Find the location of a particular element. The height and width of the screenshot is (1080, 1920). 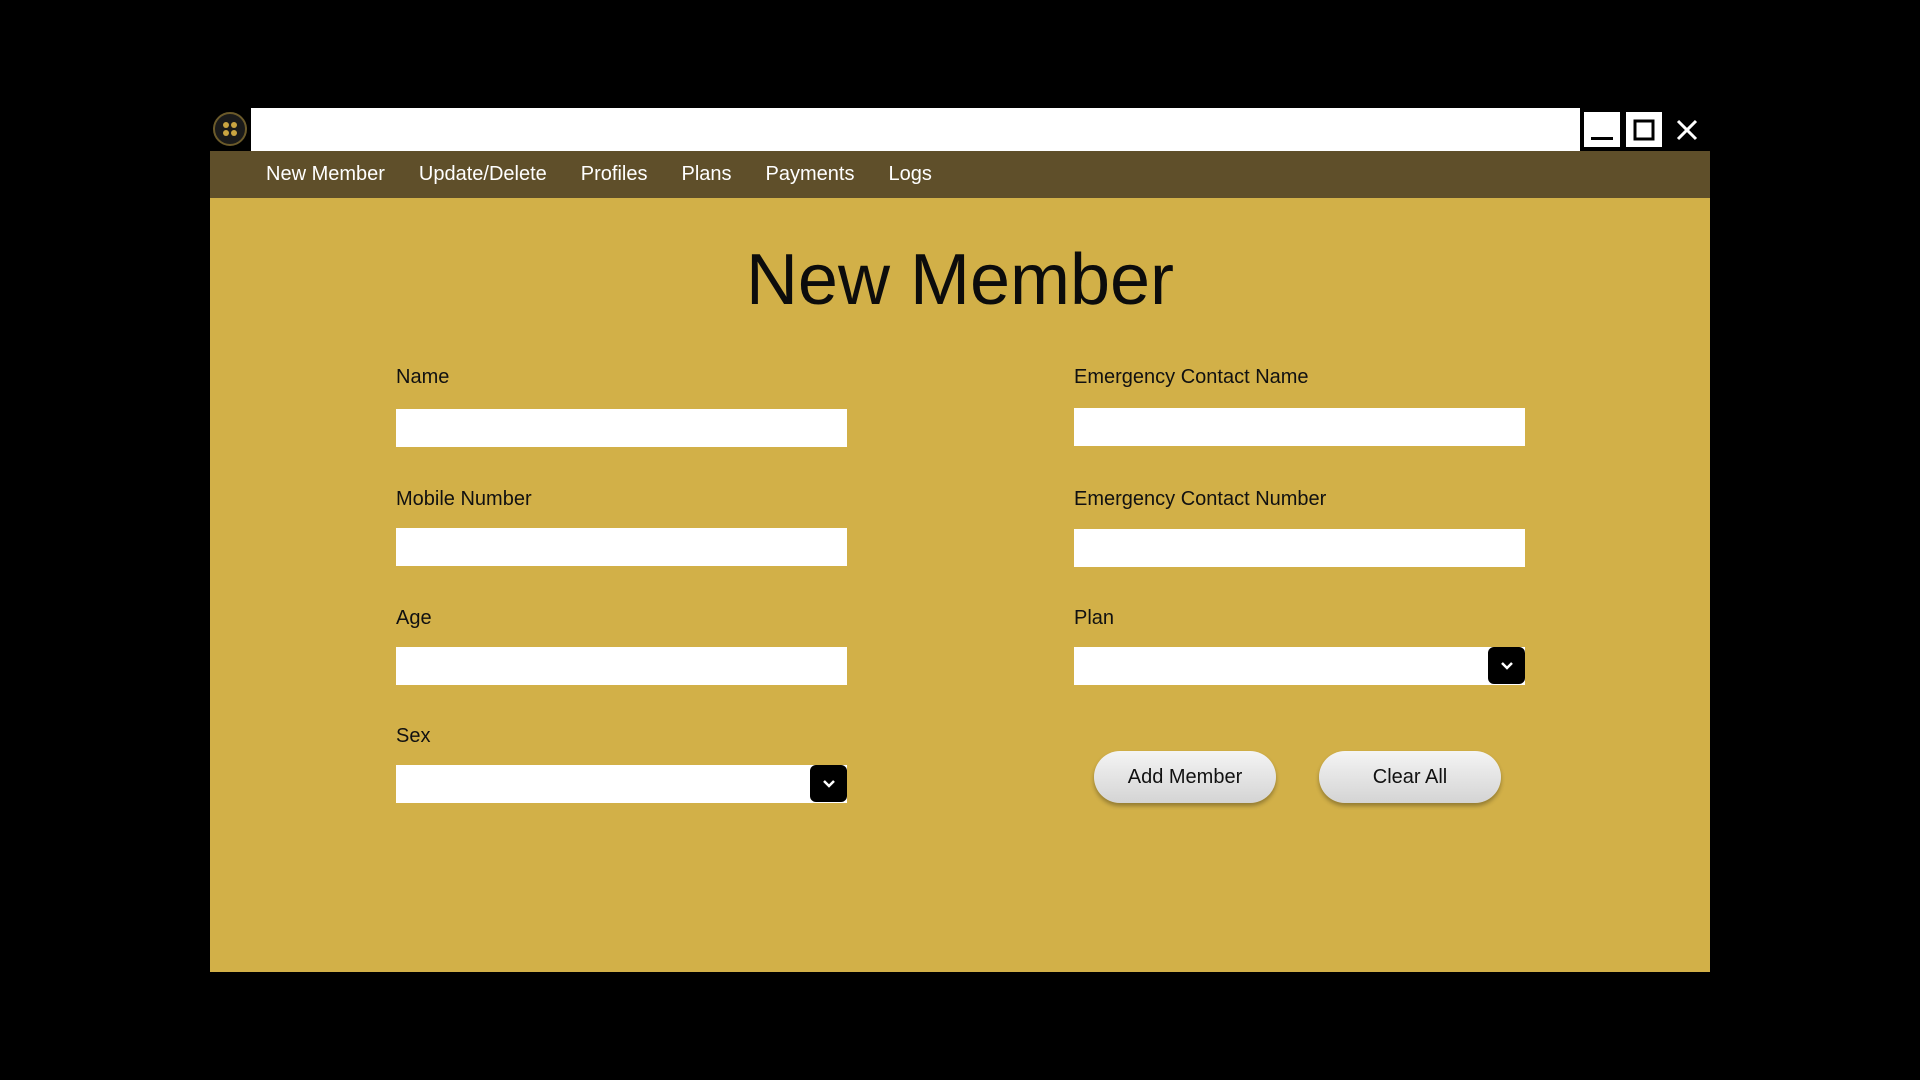

emergency-contact-name-field is located at coordinates (1299, 427).